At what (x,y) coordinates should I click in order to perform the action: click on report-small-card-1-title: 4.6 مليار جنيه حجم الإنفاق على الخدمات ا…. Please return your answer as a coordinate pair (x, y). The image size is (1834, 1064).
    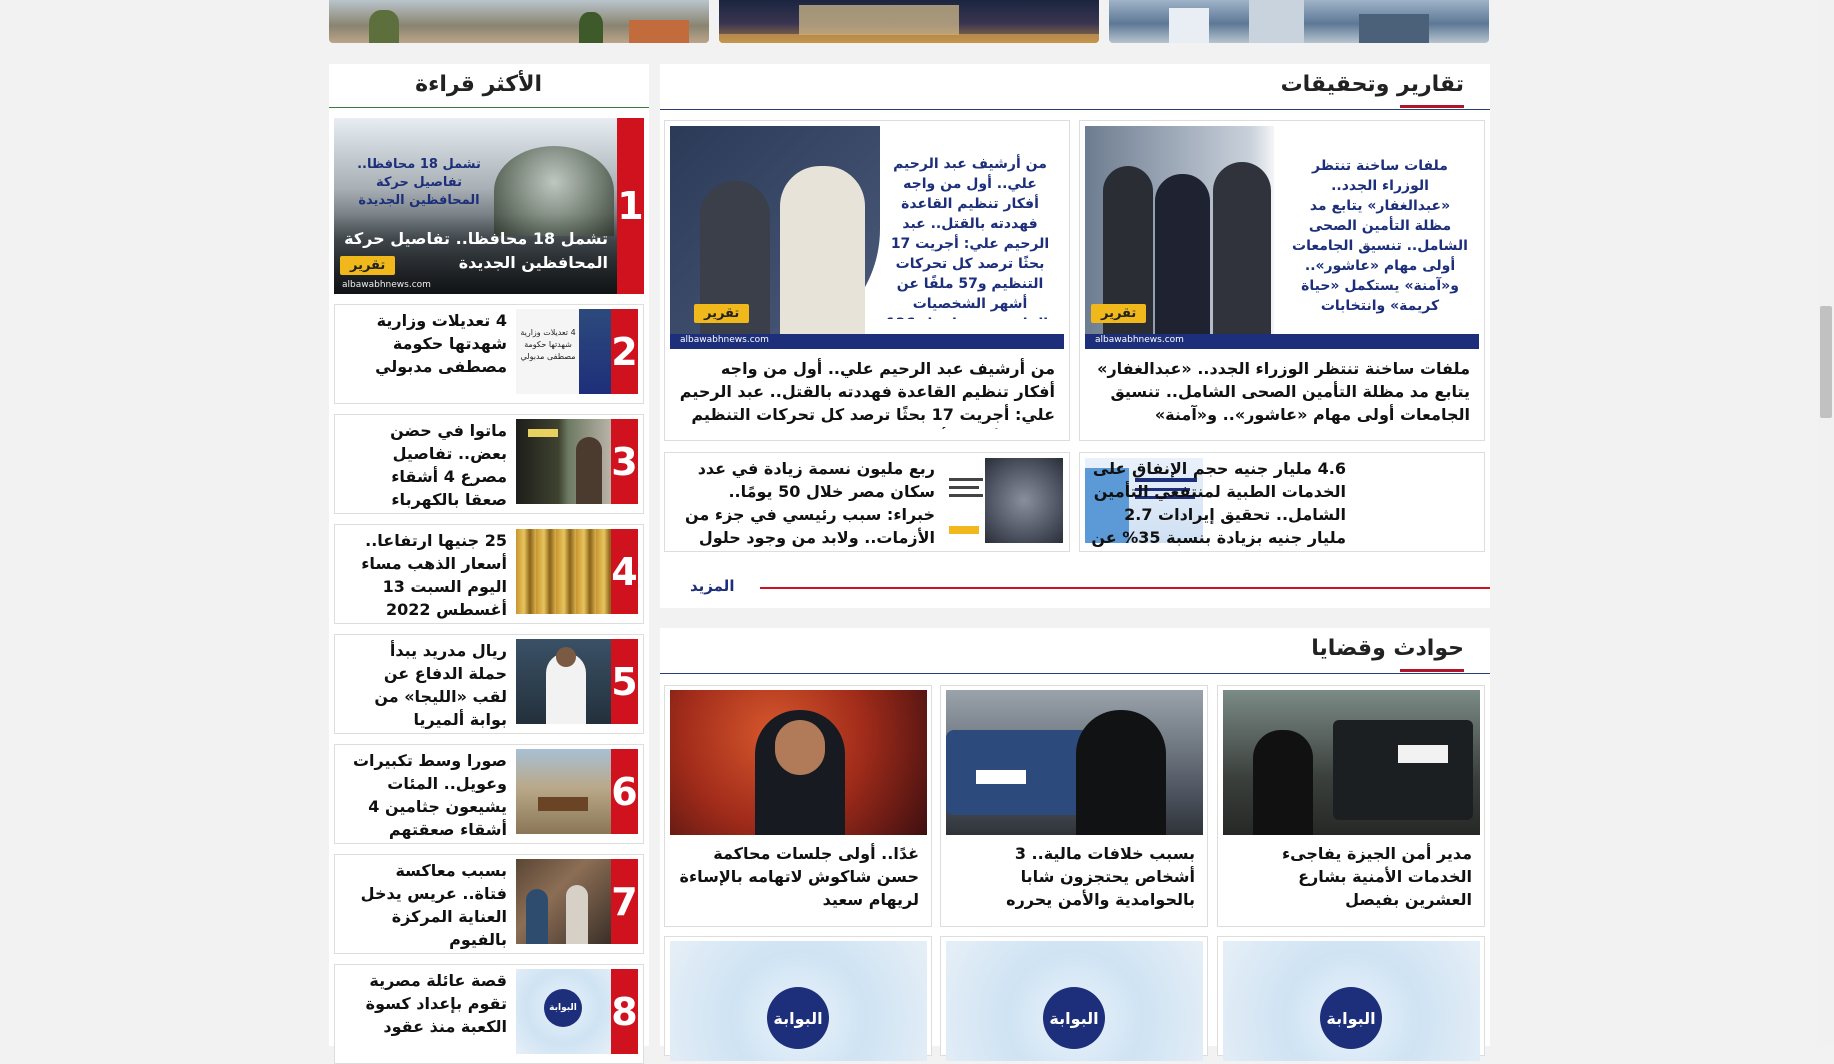
    Looking at the image, I should click on (1213, 503).